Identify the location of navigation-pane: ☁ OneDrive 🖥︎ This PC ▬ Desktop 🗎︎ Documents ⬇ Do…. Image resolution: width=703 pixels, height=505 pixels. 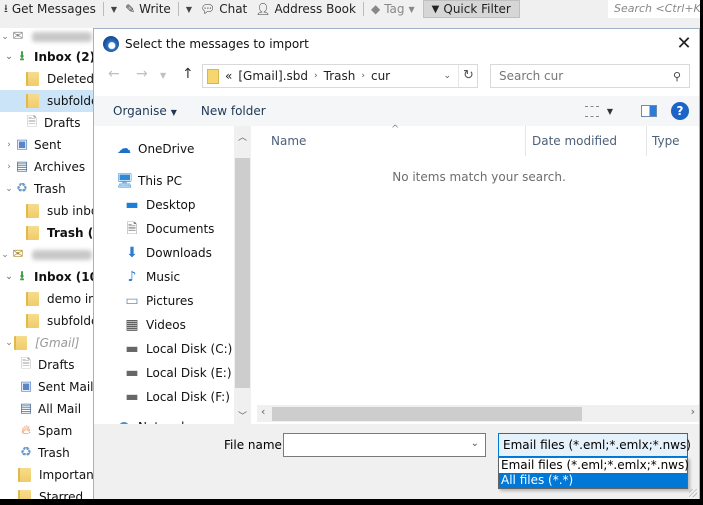
(172, 275).